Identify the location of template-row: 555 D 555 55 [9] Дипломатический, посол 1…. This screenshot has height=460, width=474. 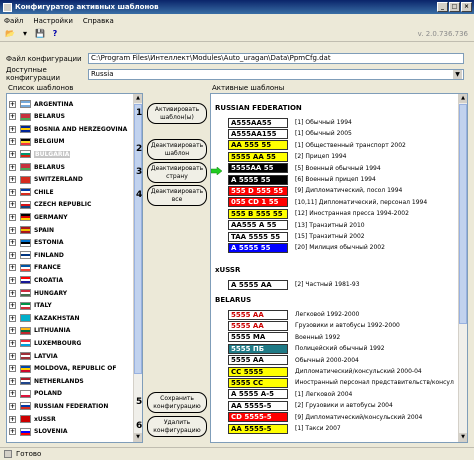
(315, 190).